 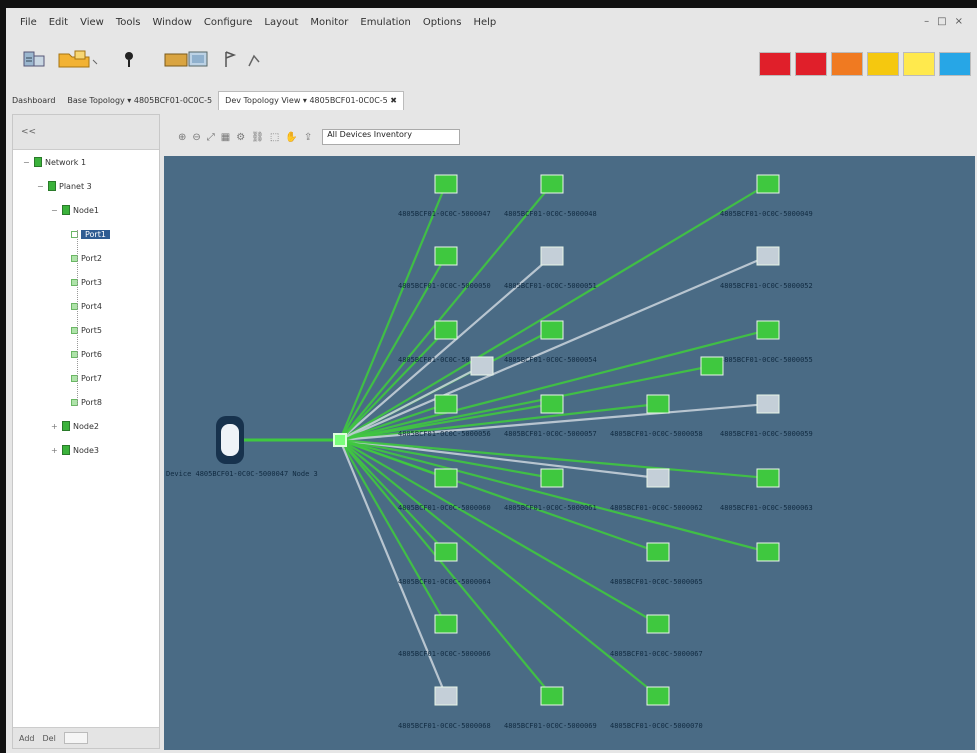 I want to click on tree-item-node1: − Node1, so click(x=75, y=210).